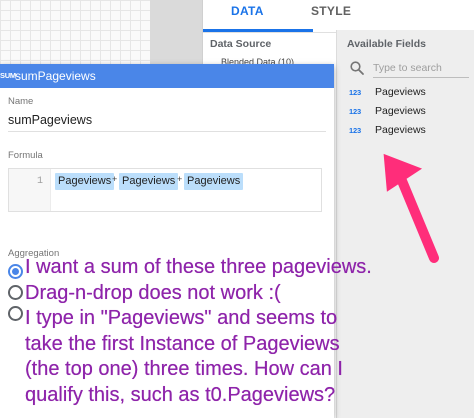 This screenshot has width=474, height=418. Describe the element at coordinates (182, 343) in the screenshot. I see `annotation-line: take the first Instance of Pageviews` at that location.